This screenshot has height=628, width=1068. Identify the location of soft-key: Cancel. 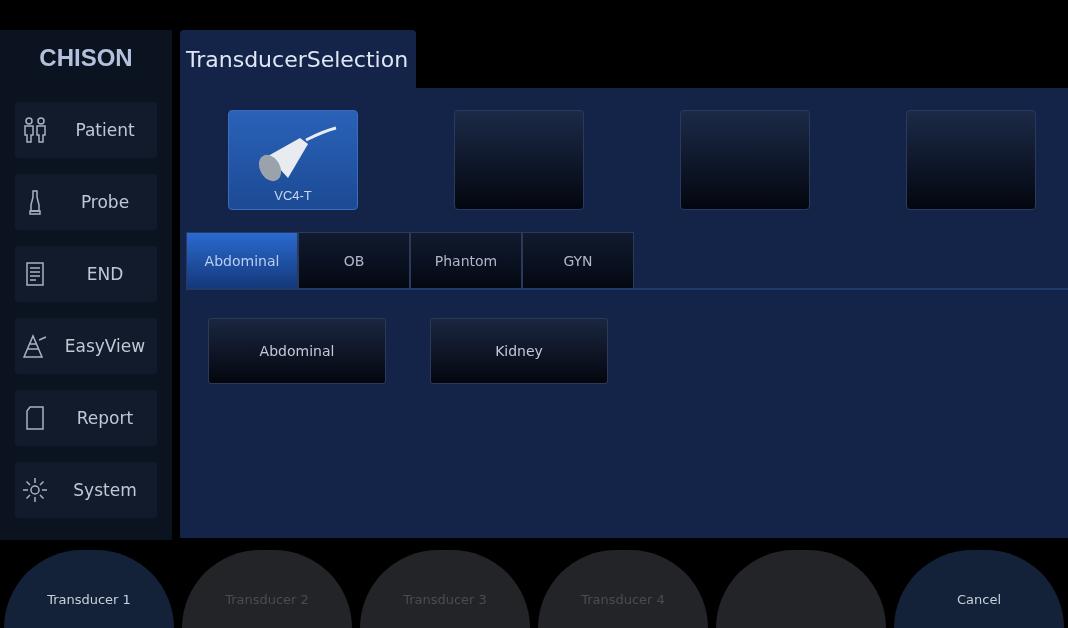
(979, 589).